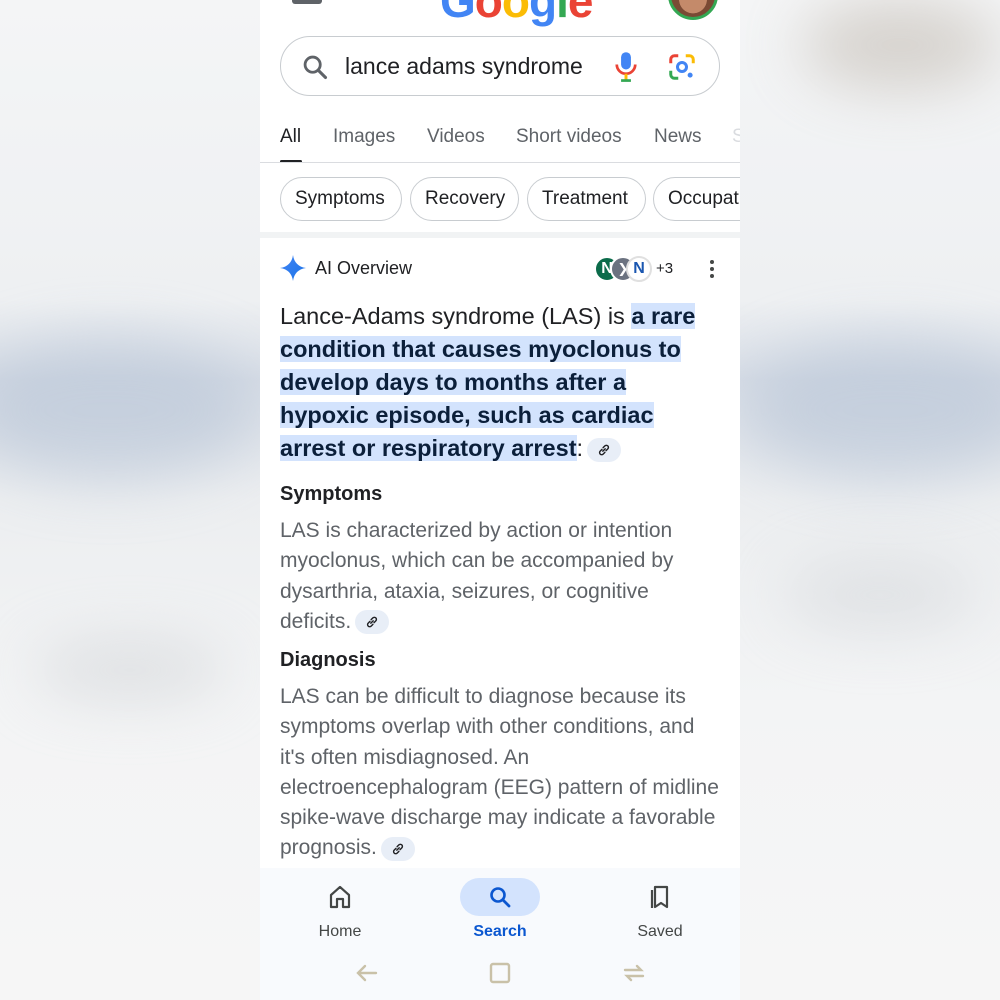  What do you see at coordinates (580, 448) in the screenshot?
I see `summary-end: :` at bounding box center [580, 448].